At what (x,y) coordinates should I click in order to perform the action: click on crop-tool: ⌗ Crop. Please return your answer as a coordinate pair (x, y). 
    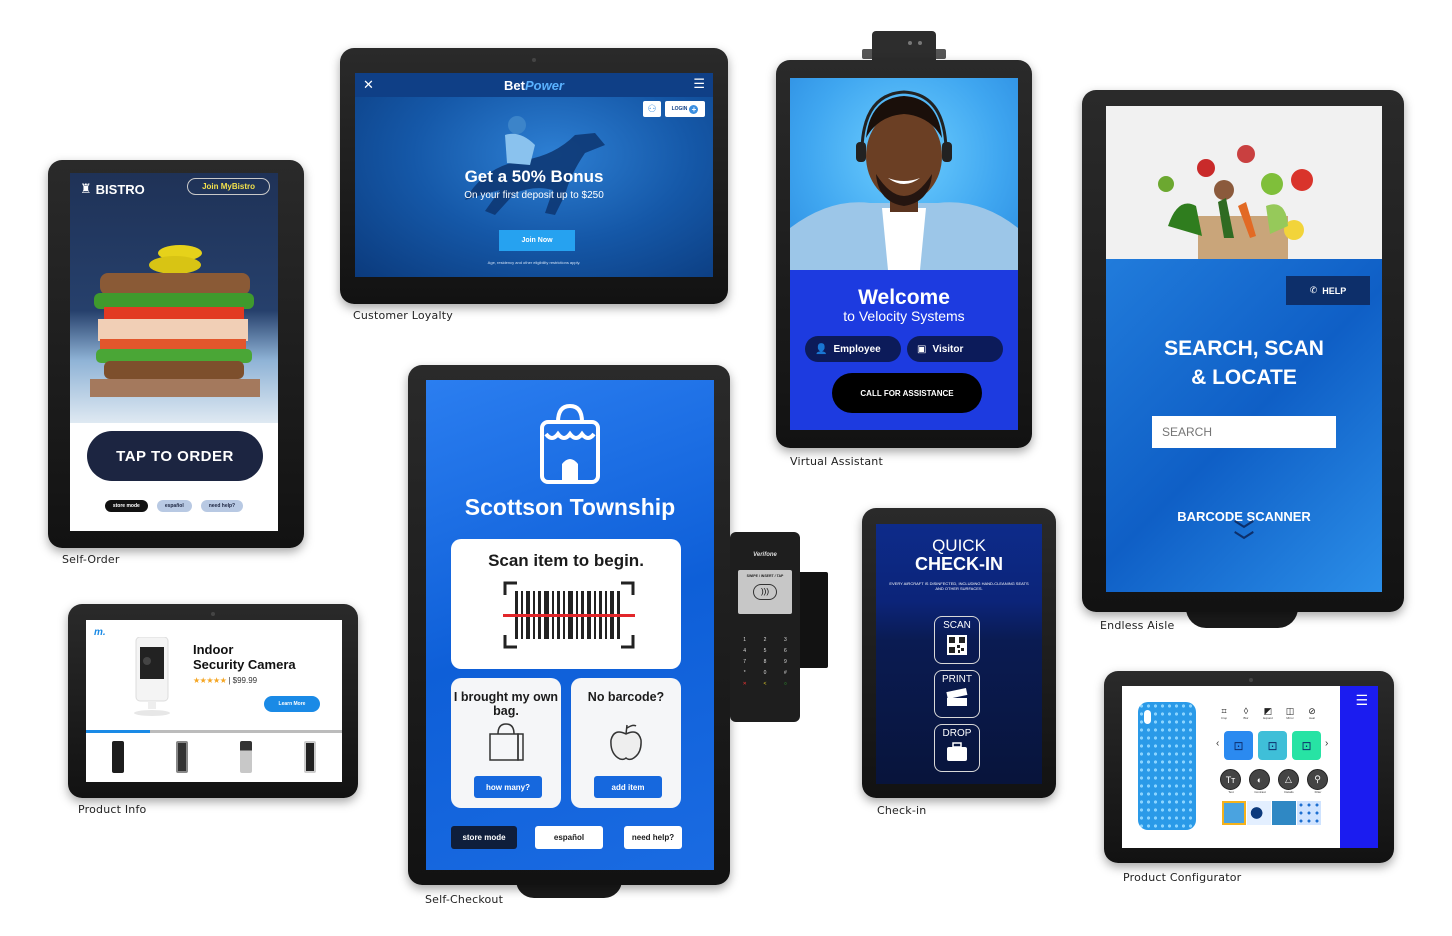
    Looking at the image, I should click on (1224, 713).